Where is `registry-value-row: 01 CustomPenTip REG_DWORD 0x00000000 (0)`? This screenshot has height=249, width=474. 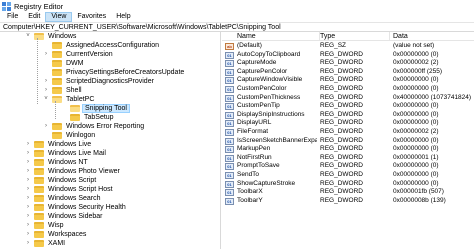
registry-value-row: 01 CustomPenTip REG_DWORD 0x00000000 (0) is located at coordinates (348, 106).